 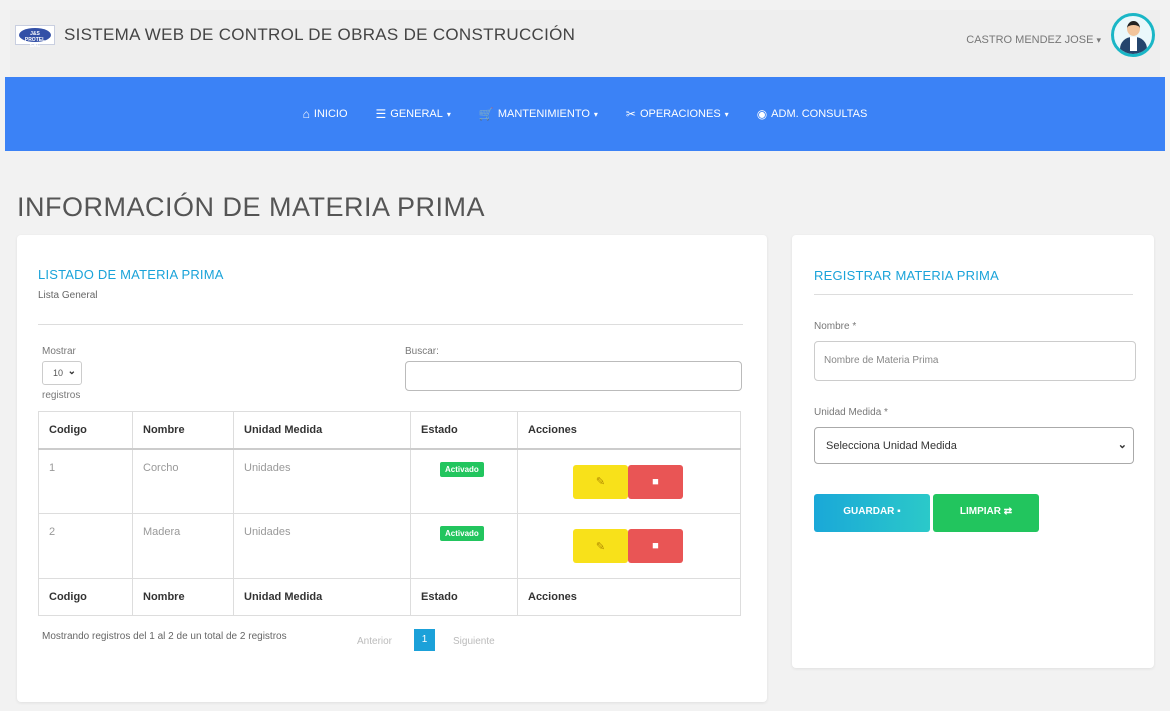 What do you see at coordinates (85, 597) in the screenshot?
I see `column-footer-codigo: Codigo` at bounding box center [85, 597].